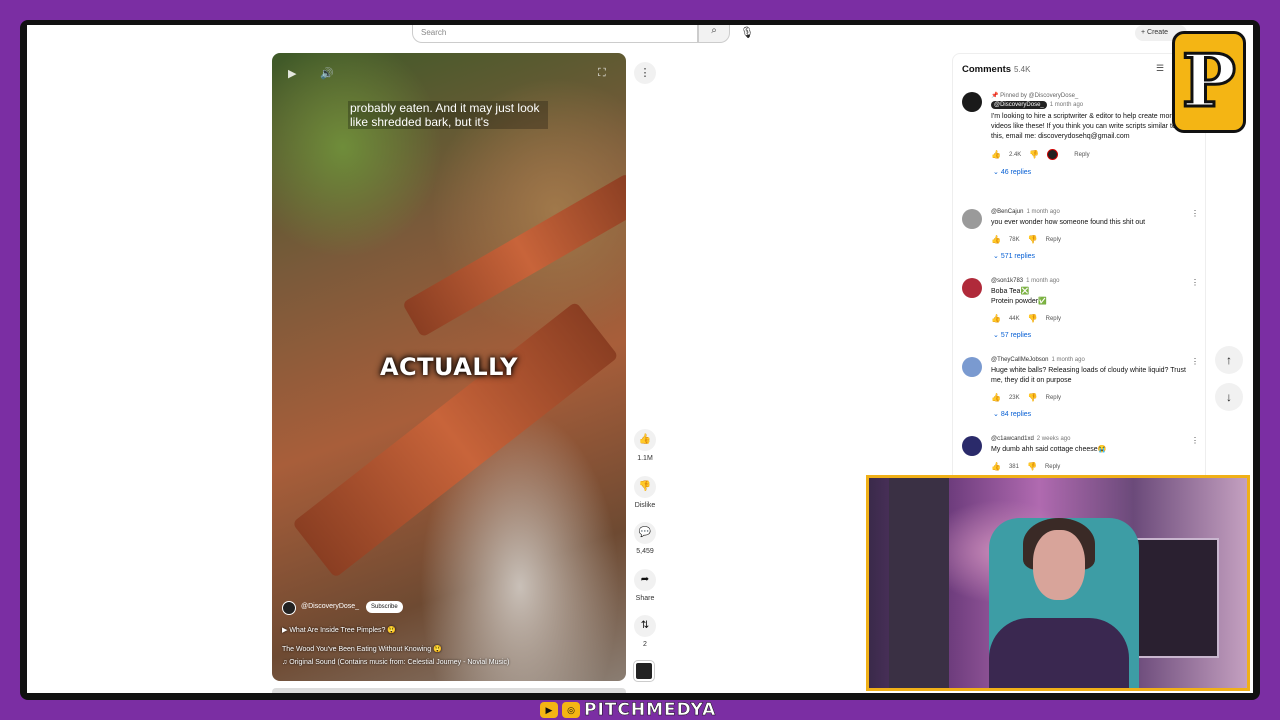  I want to click on streamer-body, so click(1059, 653).